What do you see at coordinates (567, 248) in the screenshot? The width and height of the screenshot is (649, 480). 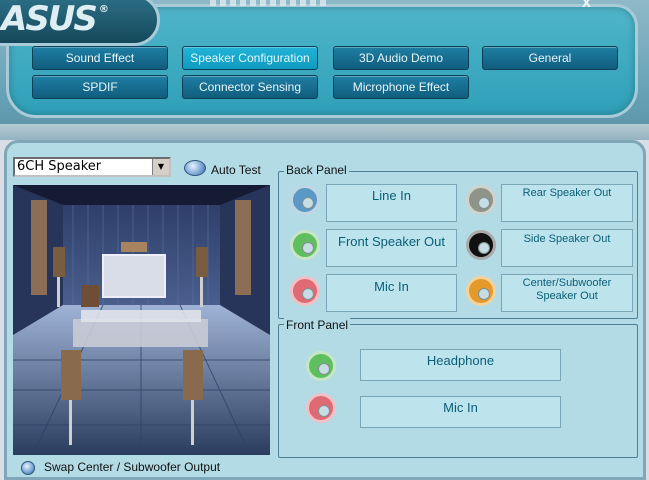 I see `side-speaker-out-label: Side Speaker Out` at bounding box center [567, 248].